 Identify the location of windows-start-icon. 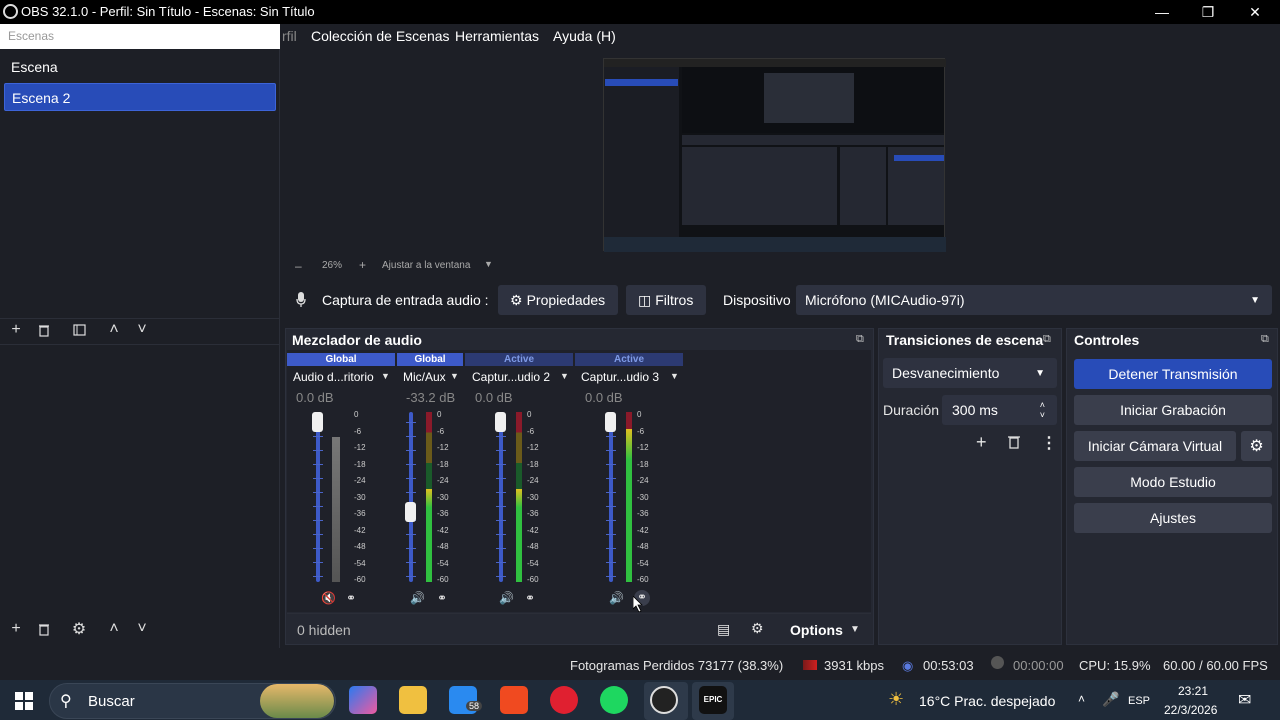
(24, 702).